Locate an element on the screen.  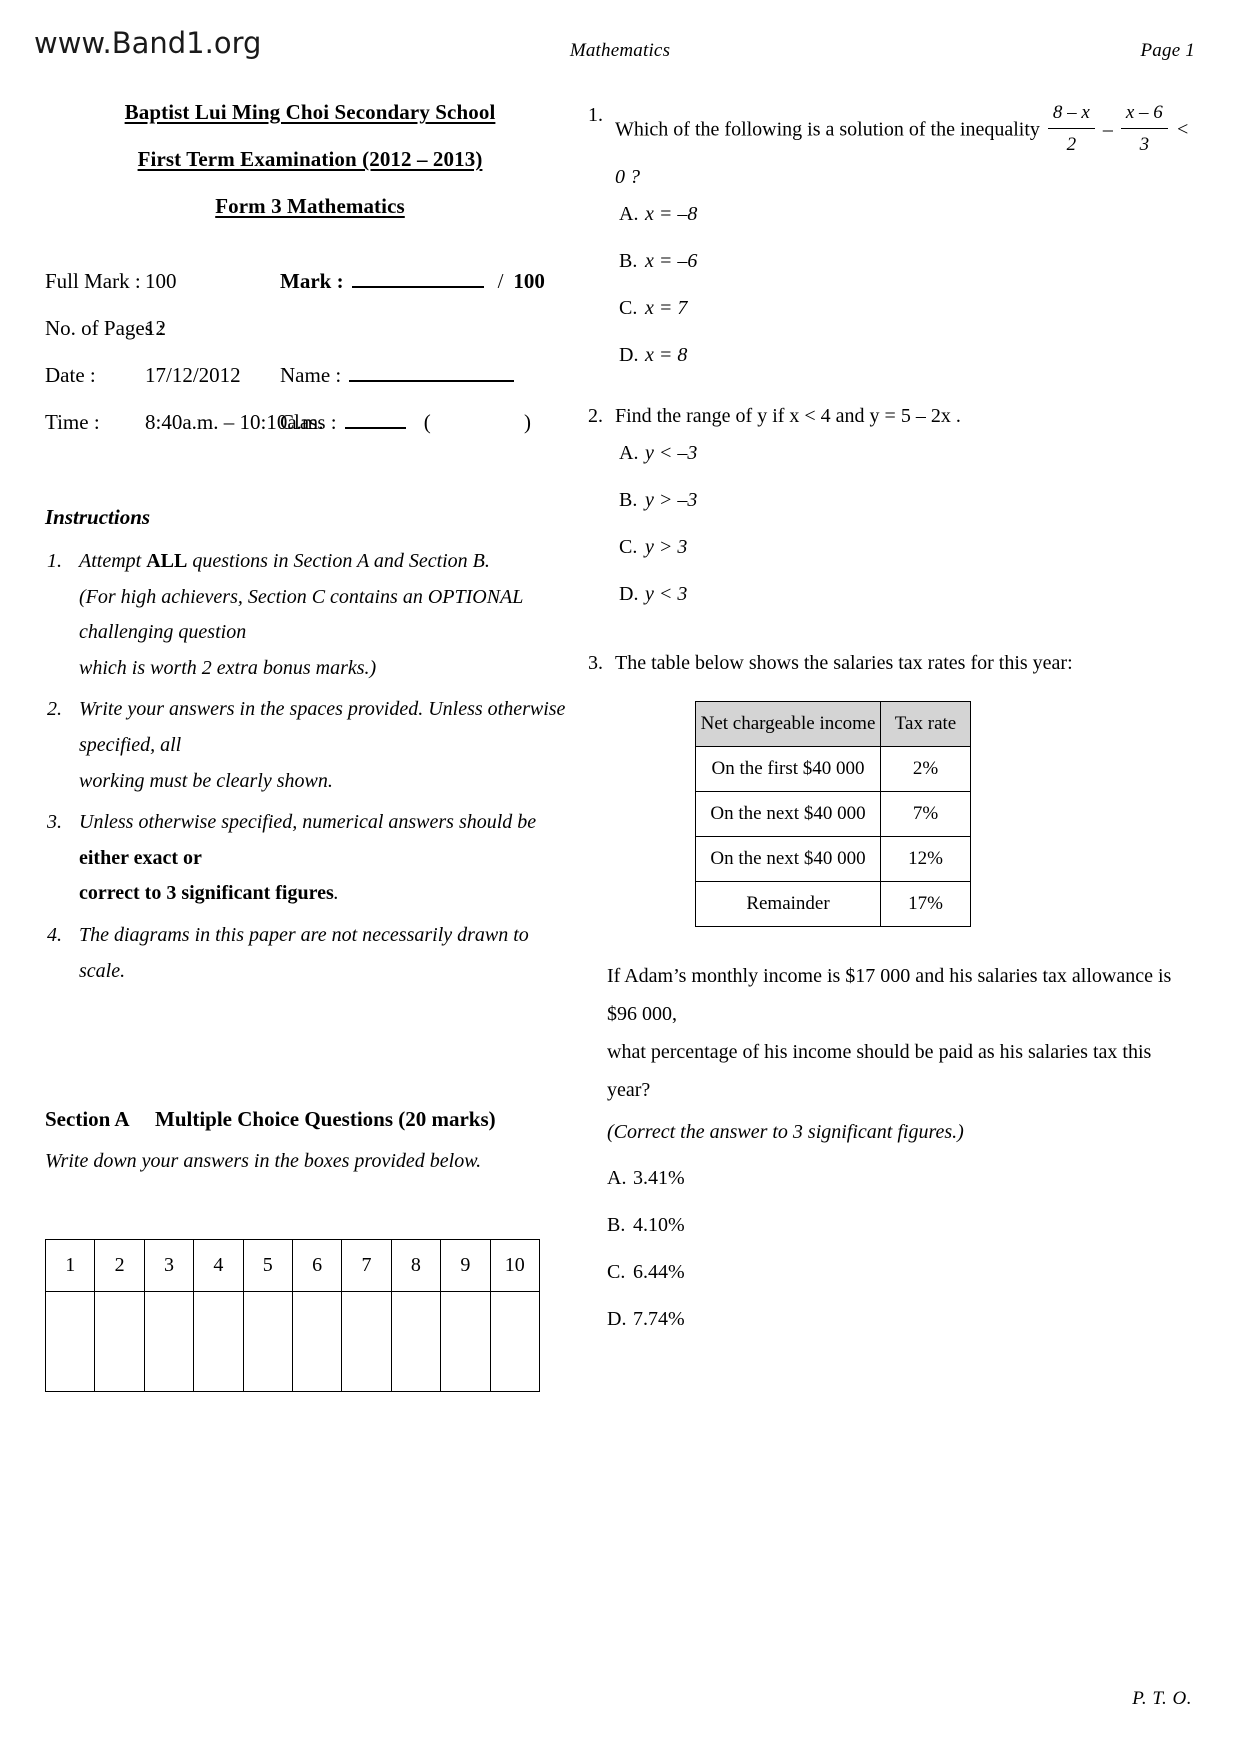
name-label: Name : is located at coordinates (311, 375).